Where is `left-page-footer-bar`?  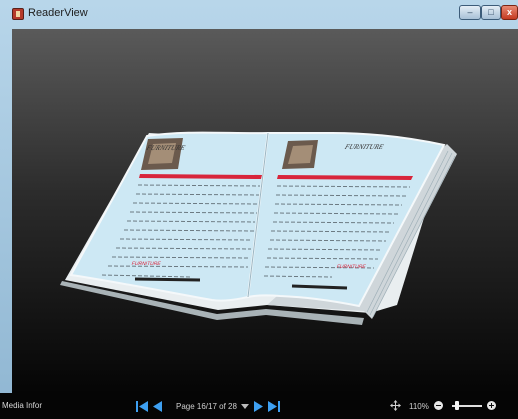 left-page-footer-bar is located at coordinates (167, 279).